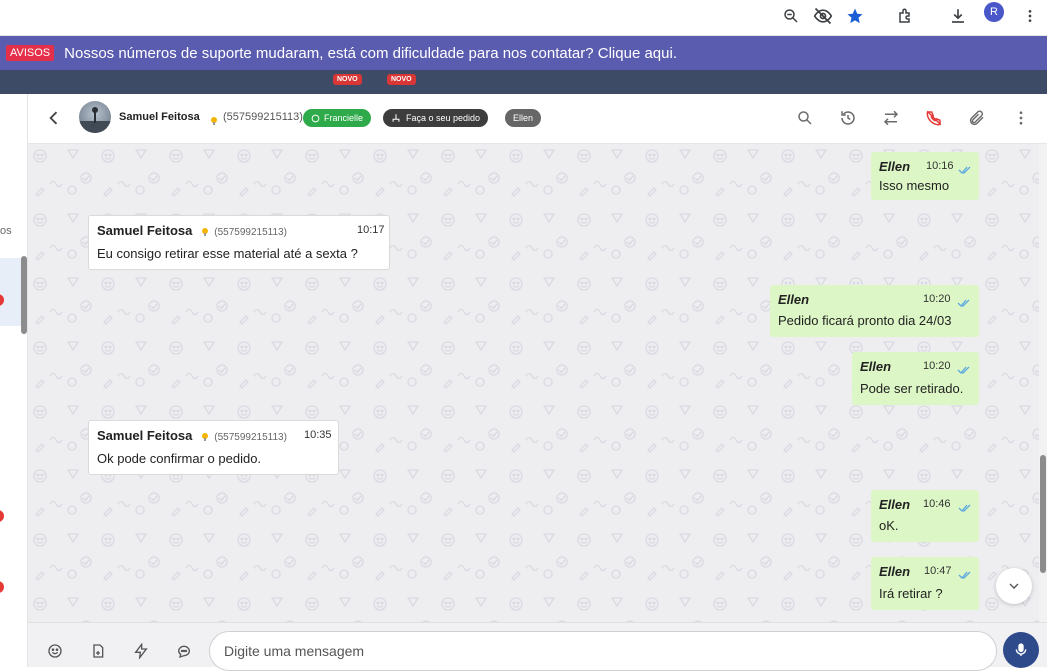 The width and height of the screenshot is (1047, 671). What do you see at coordinates (54, 118) in the screenshot?
I see `back-icon` at bounding box center [54, 118].